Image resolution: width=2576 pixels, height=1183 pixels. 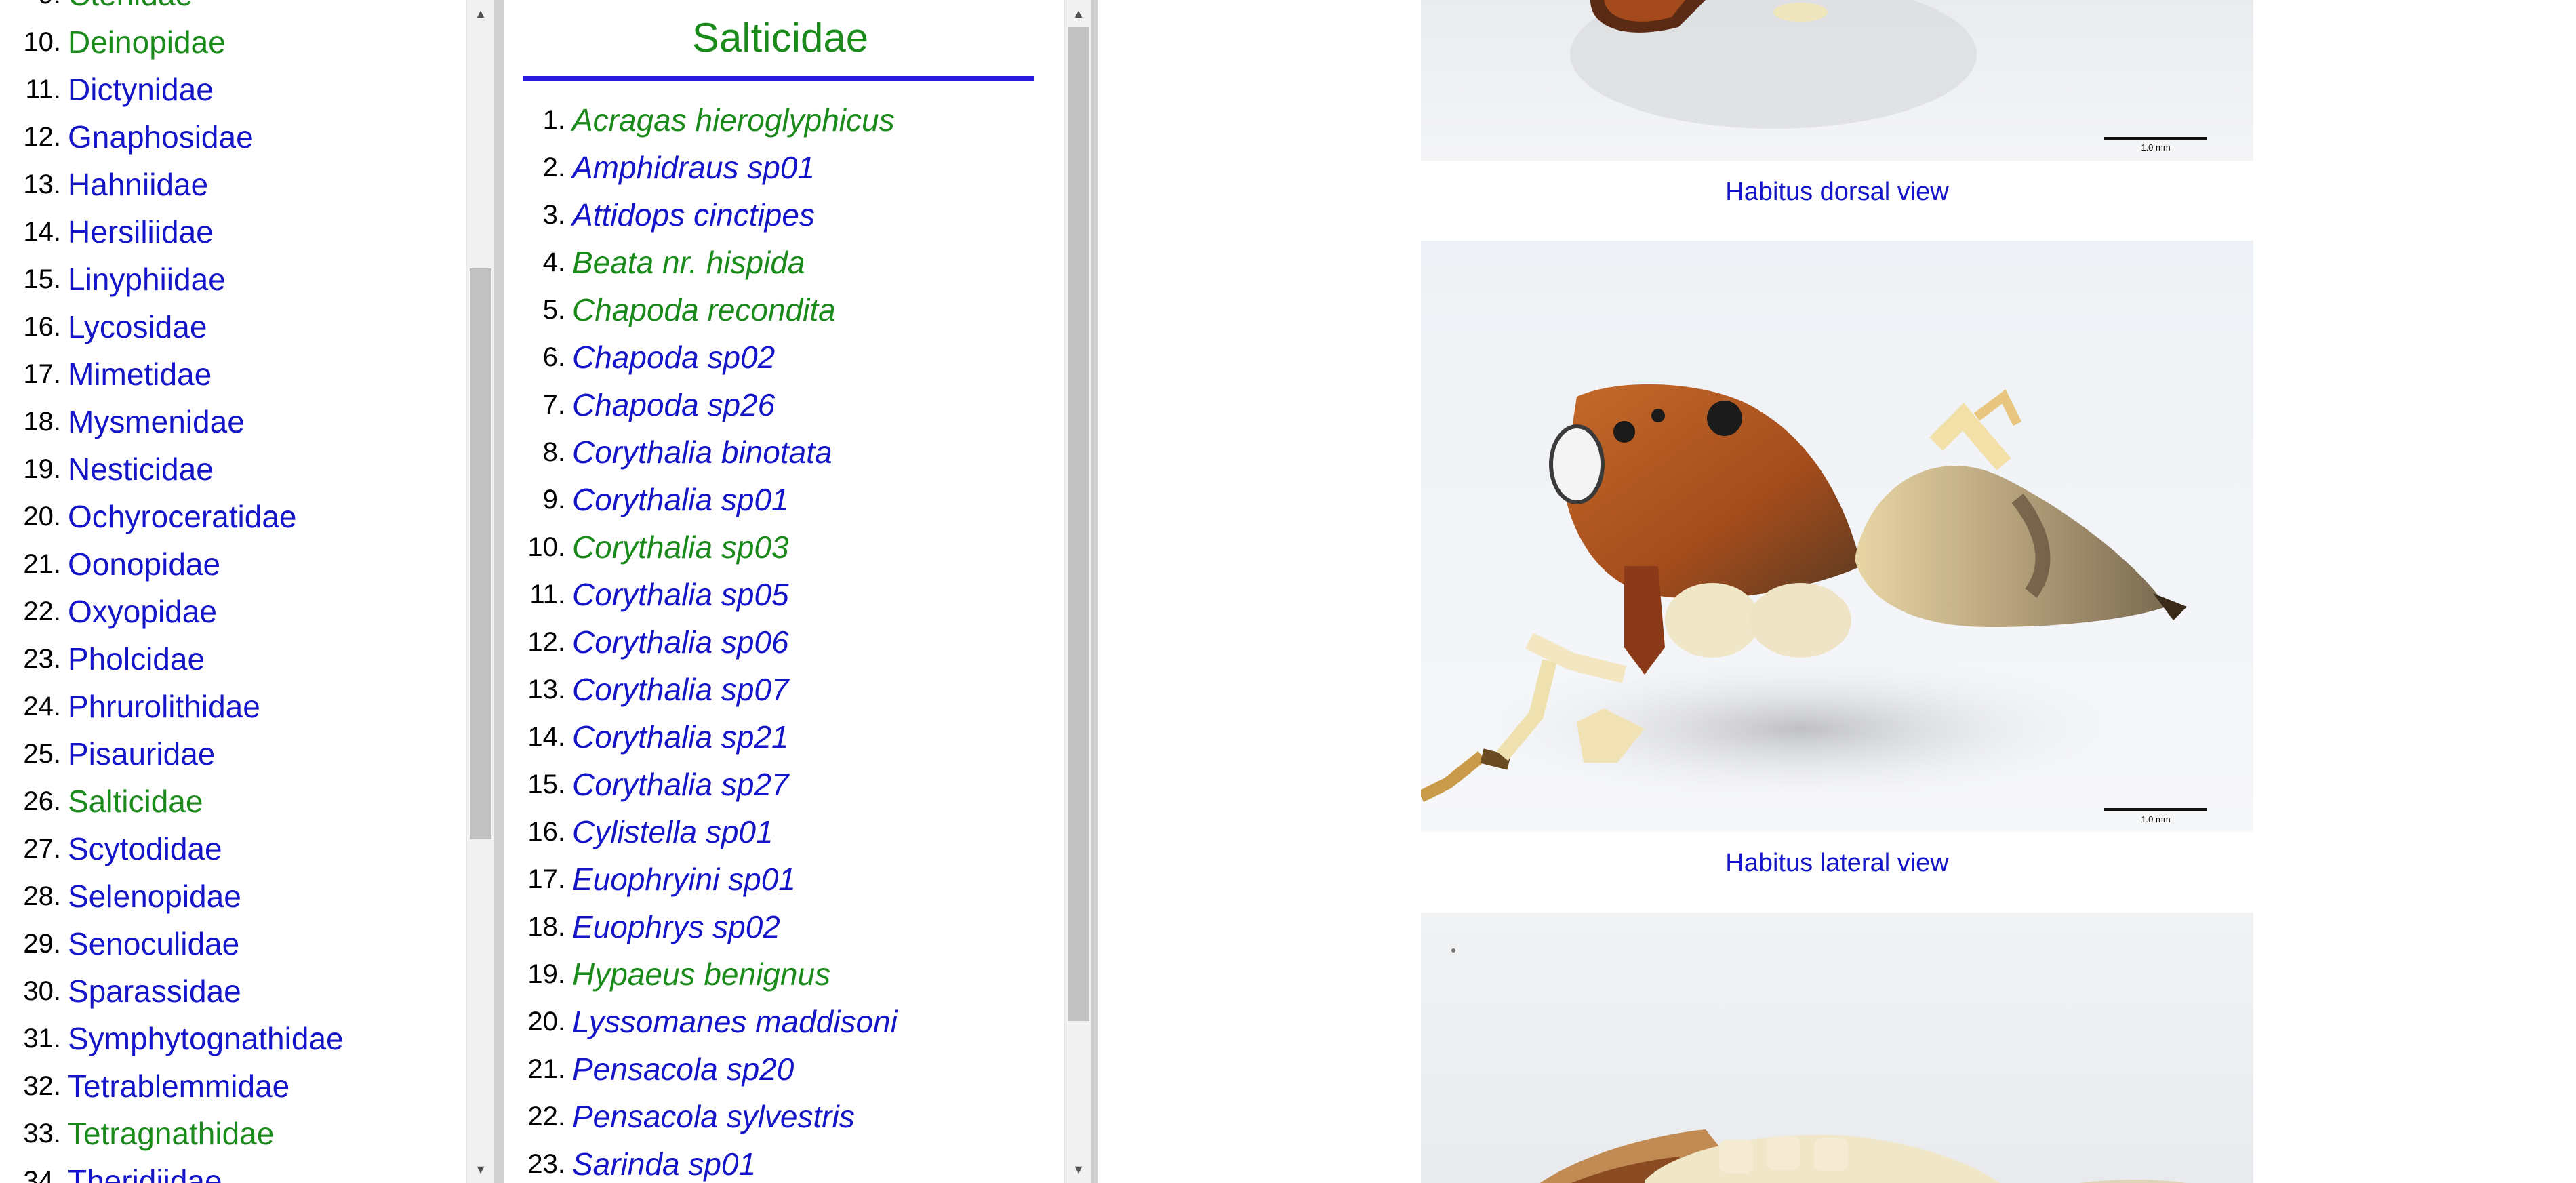 I want to click on species-number: 10., so click(x=546, y=547).